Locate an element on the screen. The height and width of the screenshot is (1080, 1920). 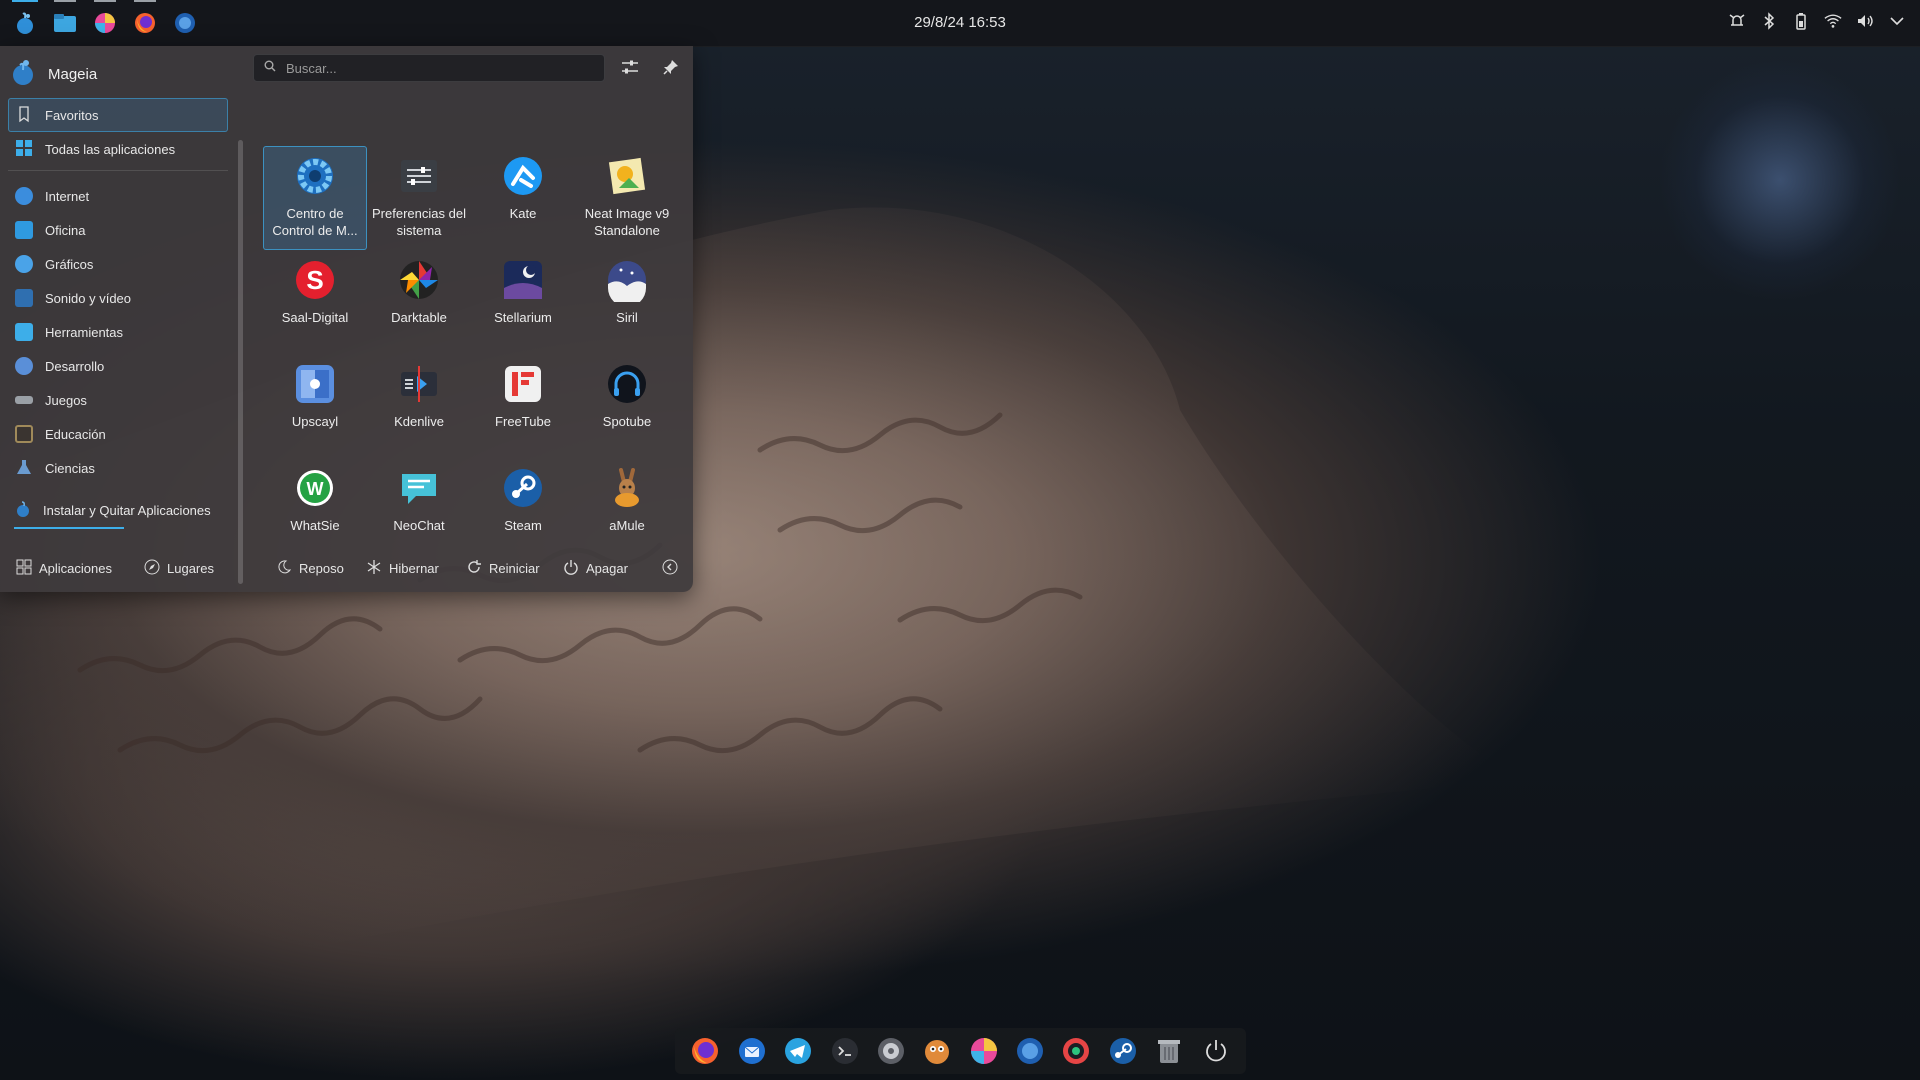
app-label: Saal-Digital is located at coordinates (315, 317).